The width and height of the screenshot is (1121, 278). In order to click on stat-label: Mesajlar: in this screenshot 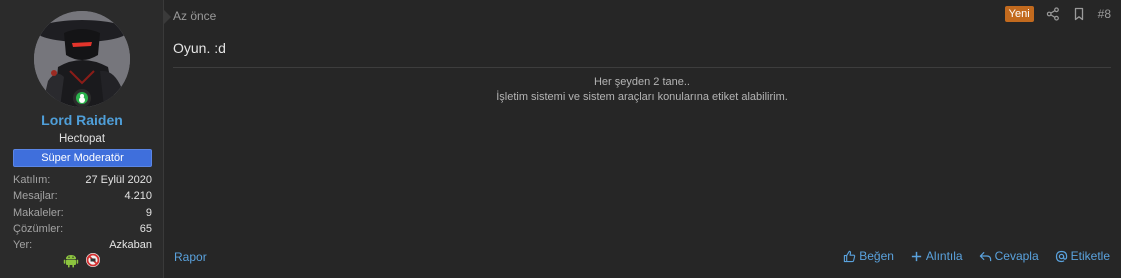, I will do `click(35, 196)`.